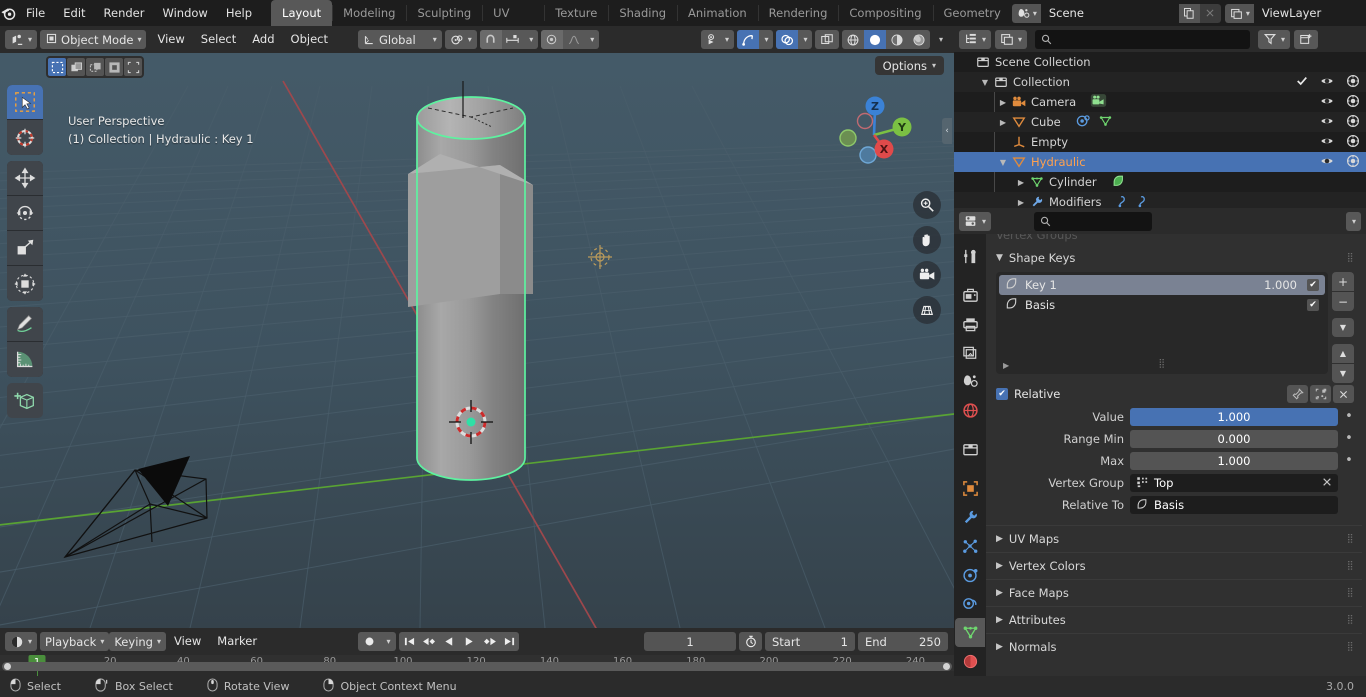 This screenshot has height=697, width=1366. I want to click on panel-header-uv-maps: ▶ UV Maps ⣿, so click(1174, 538).